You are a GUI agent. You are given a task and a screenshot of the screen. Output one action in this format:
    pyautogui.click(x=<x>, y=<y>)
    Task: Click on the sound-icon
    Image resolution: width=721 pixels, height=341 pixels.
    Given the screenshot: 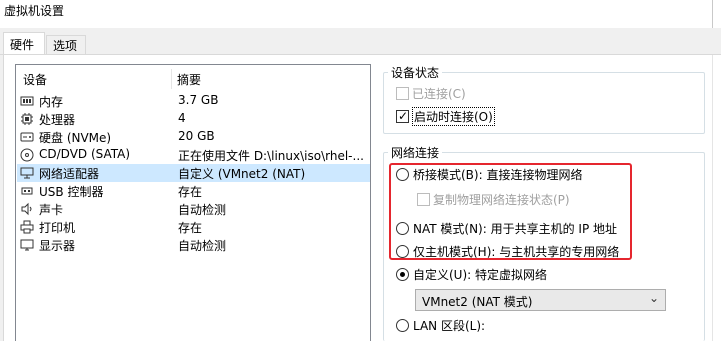 What is the action you would take?
    pyautogui.click(x=26, y=209)
    